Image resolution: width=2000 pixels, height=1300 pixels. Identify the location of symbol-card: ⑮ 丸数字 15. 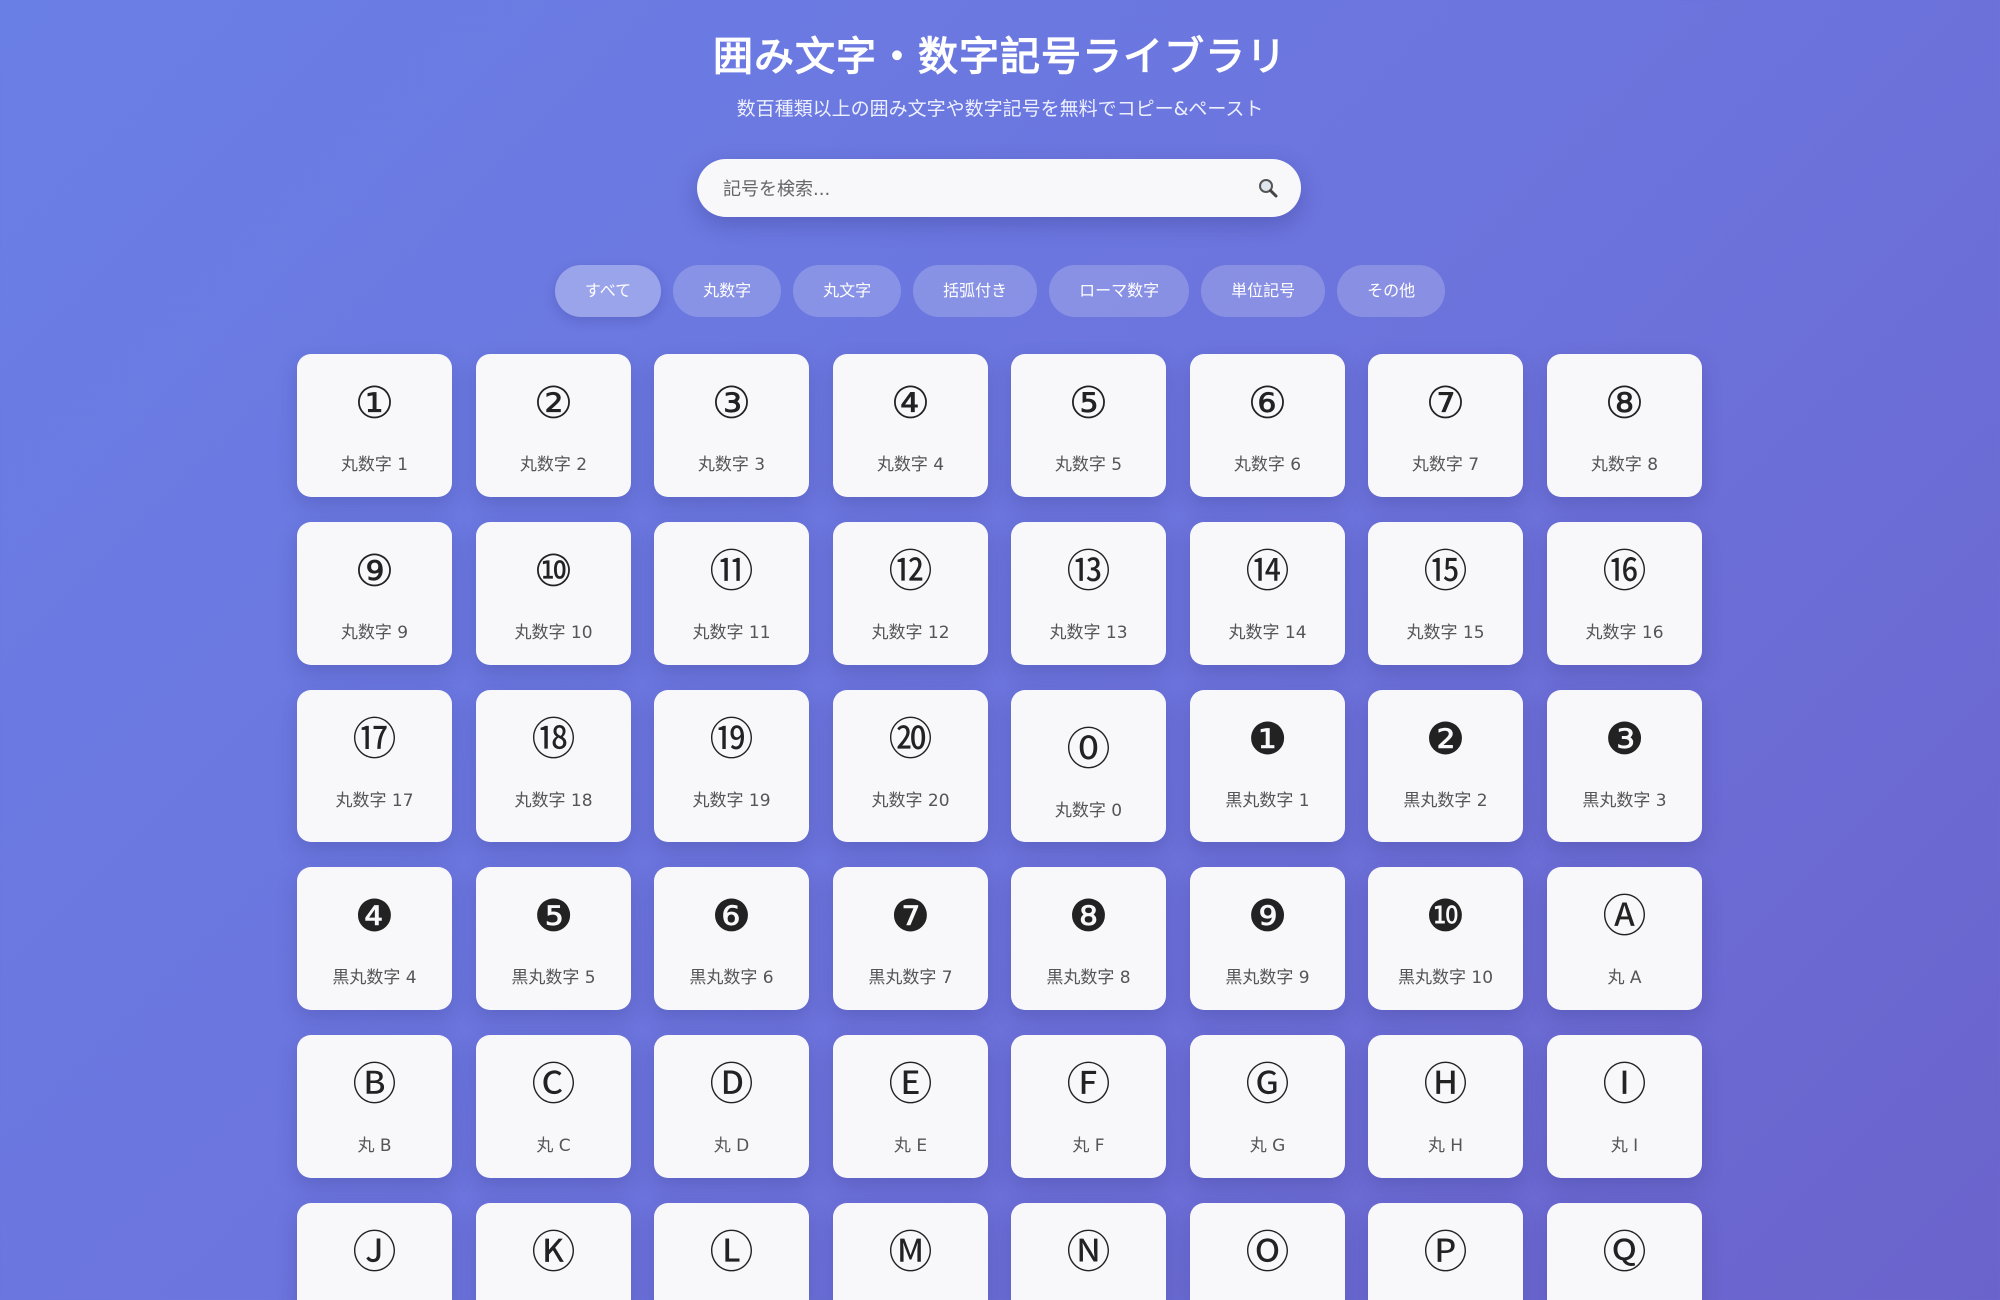
(1445, 593).